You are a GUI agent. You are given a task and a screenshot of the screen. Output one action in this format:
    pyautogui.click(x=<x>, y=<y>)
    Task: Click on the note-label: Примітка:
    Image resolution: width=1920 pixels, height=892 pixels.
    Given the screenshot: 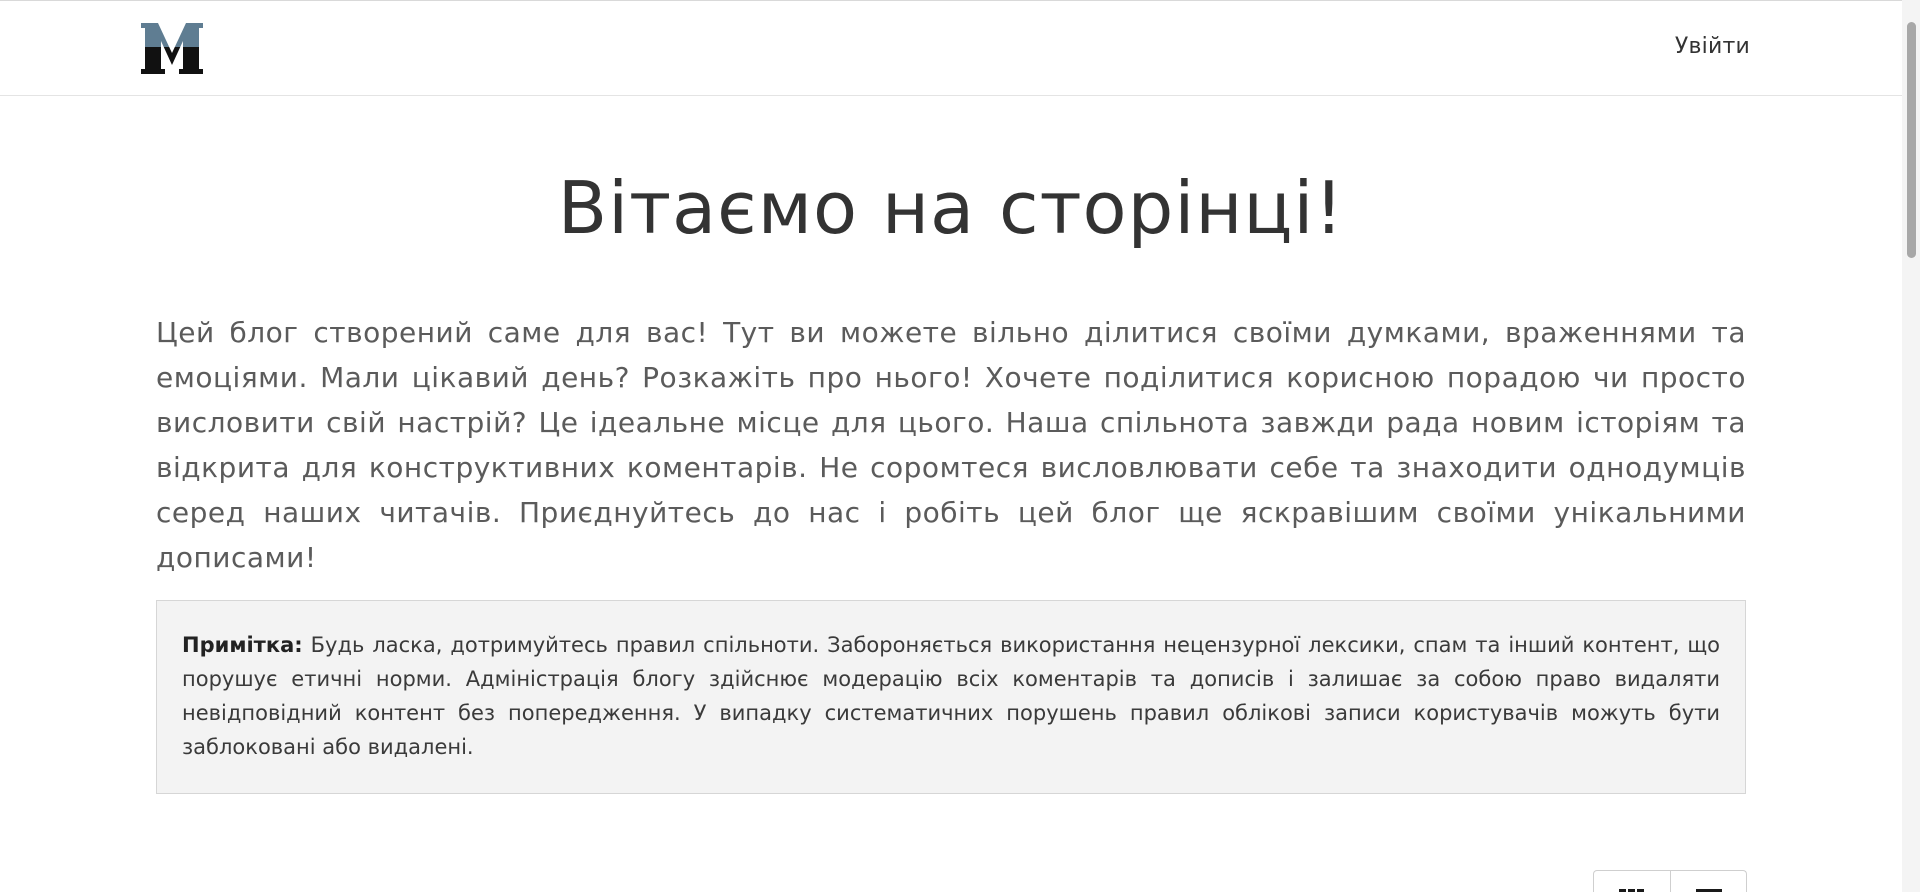 What is the action you would take?
    pyautogui.click(x=242, y=645)
    